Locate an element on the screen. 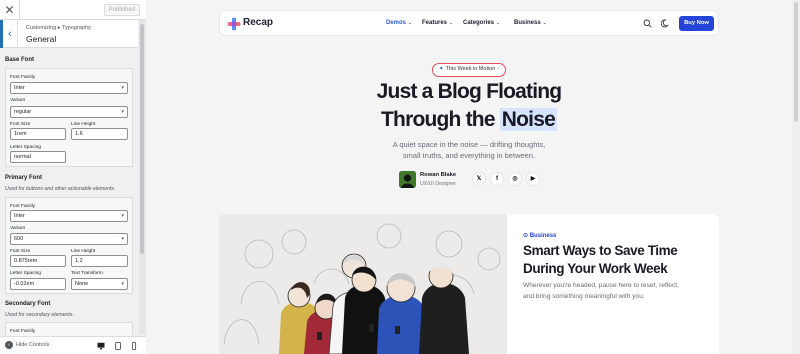  hero-title-line2: Through the Noise is located at coordinates (469, 120).